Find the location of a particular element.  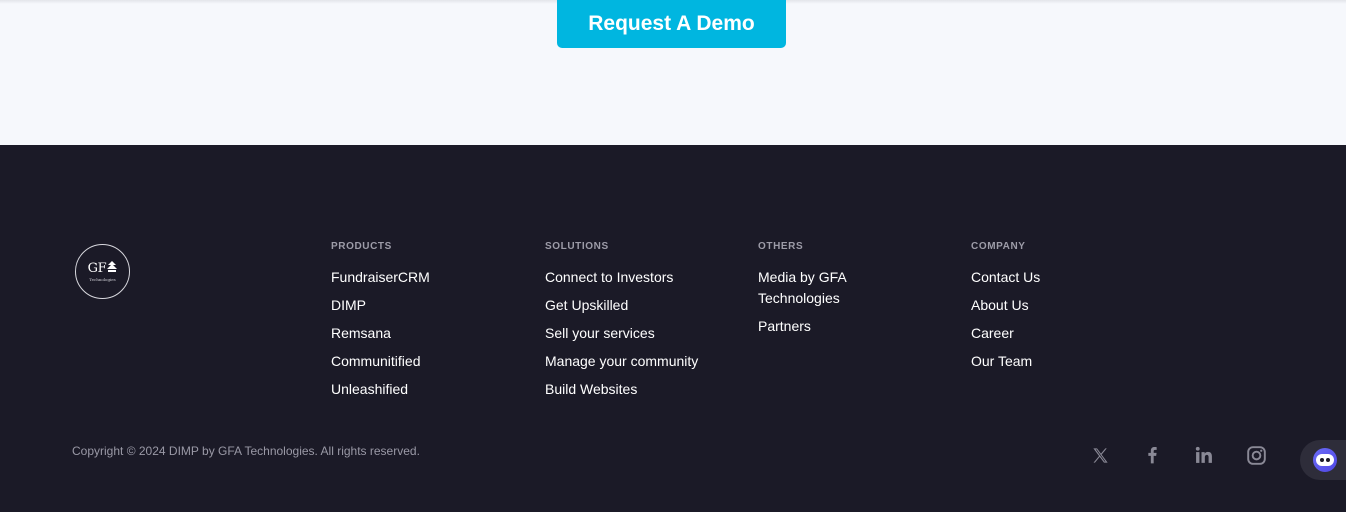

logo-subtext: Technologies is located at coordinates (102, 279).